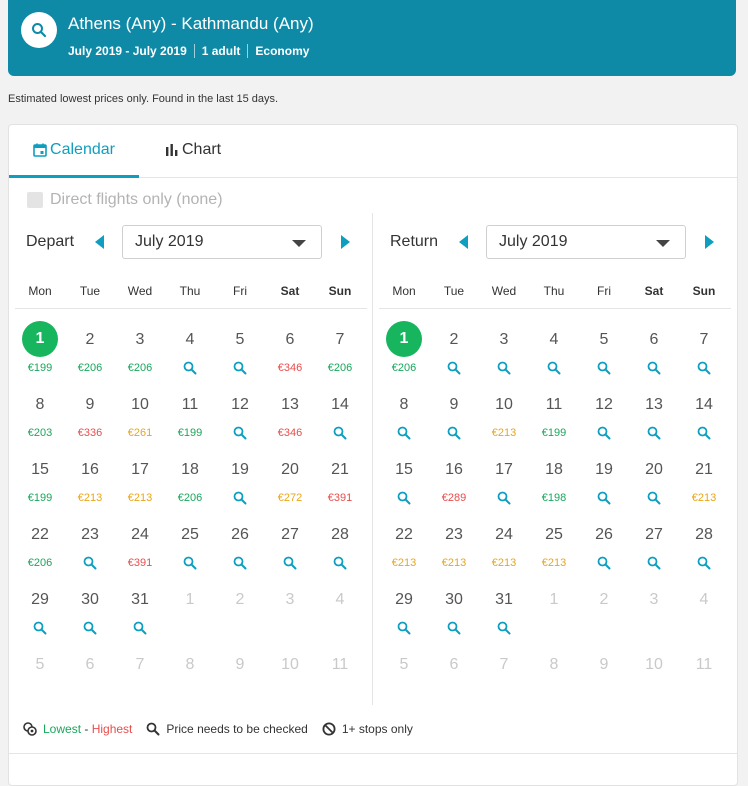  What do you see at coordinates (140, 552) in the screenshot?
I see `calendar-day: 24 €391` at bounding box center [140, 552].